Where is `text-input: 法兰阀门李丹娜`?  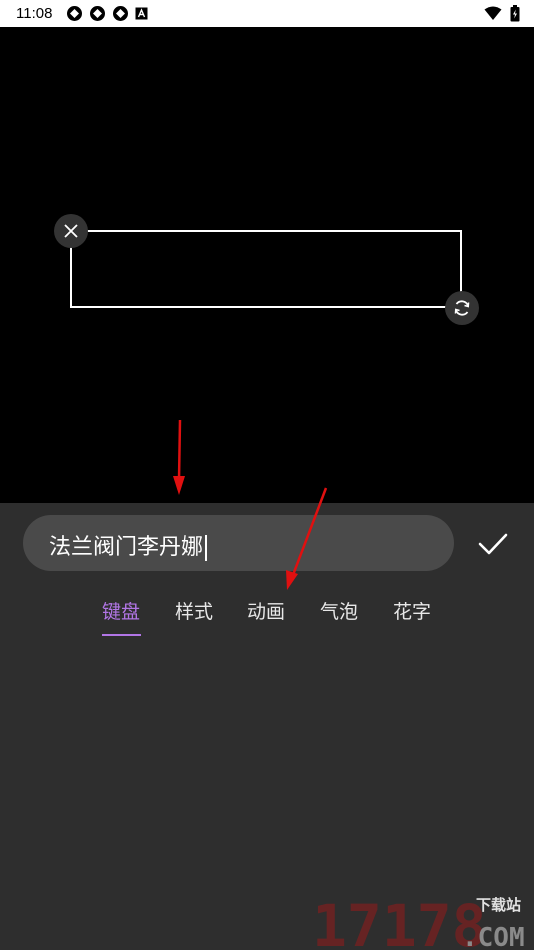
text-input: 法兰阀门李丹娜 is located at coordinates (238, 543).